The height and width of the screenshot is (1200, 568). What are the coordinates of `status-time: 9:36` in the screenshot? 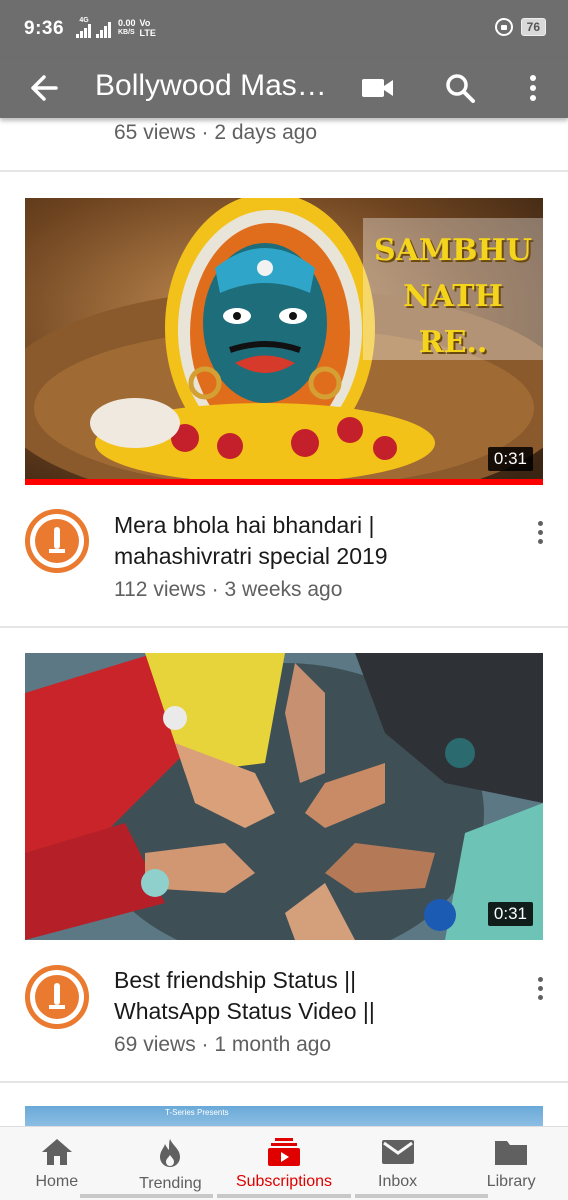 It's located at (44, 28).